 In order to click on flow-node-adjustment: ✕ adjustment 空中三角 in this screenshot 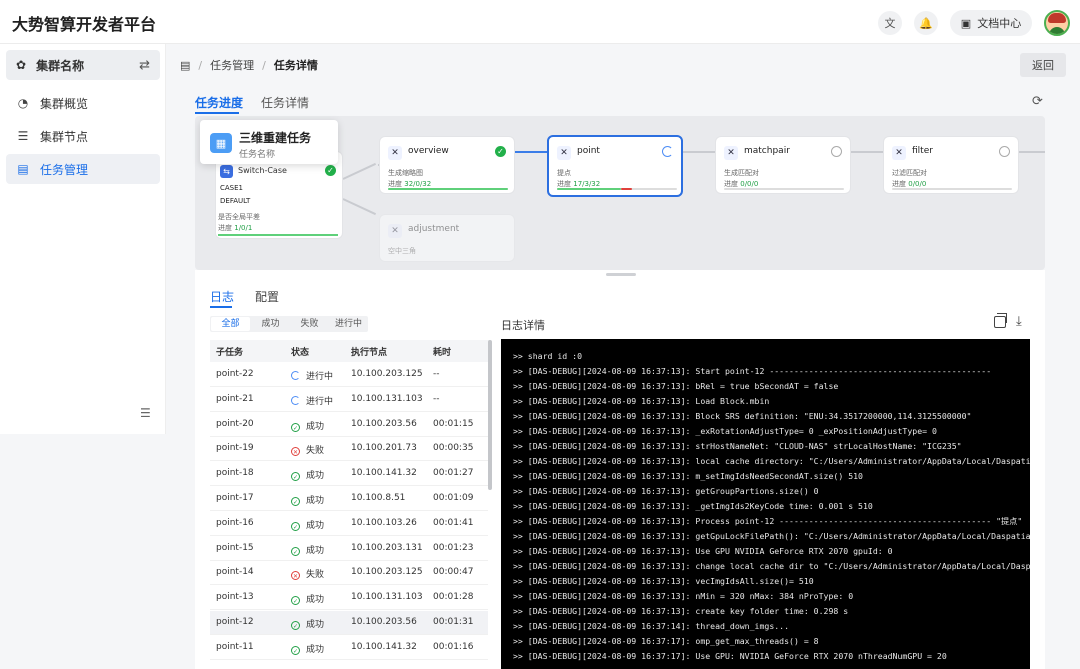, I will do `click(447, 238)`.